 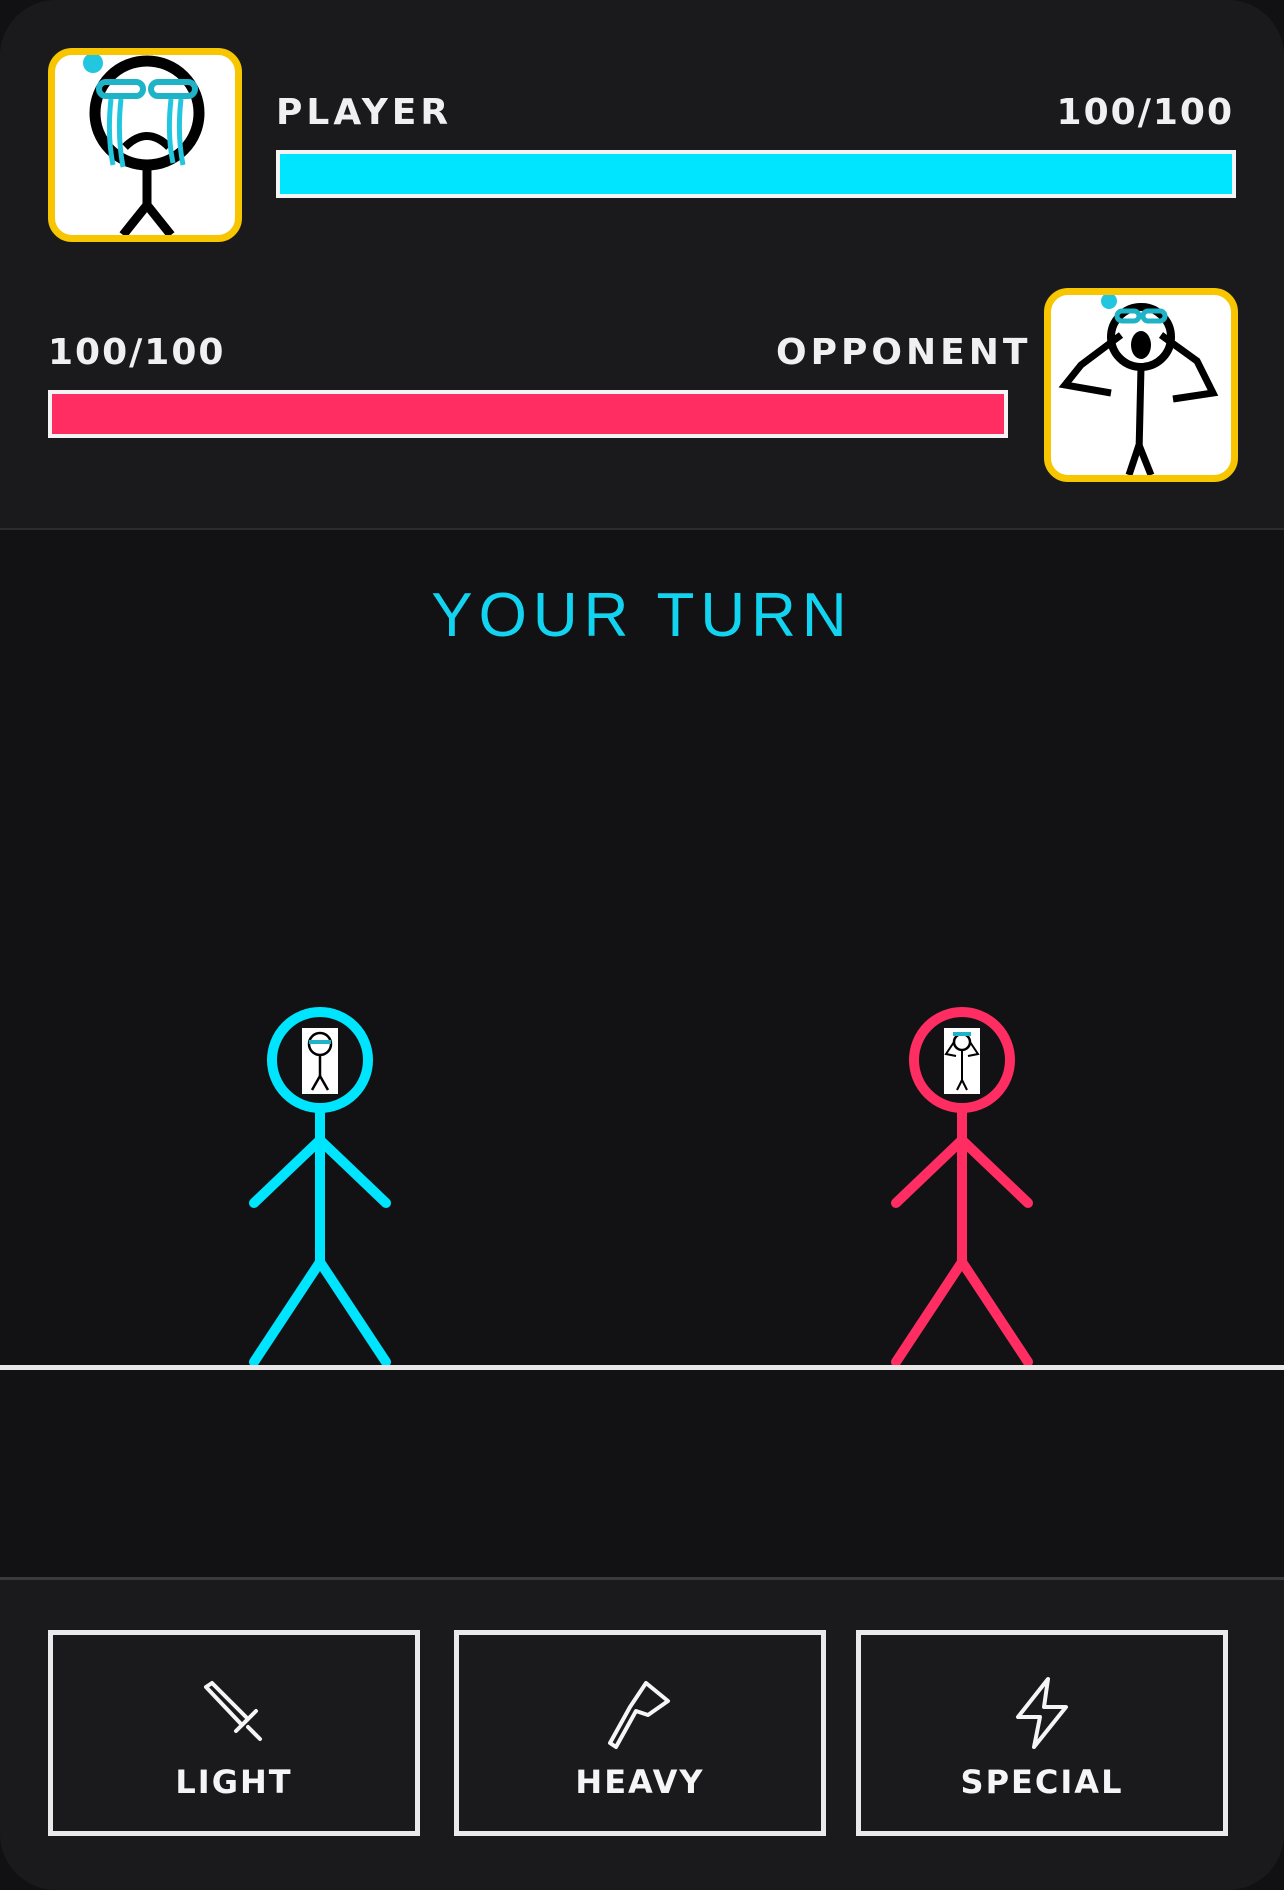 I want to click on opponent-hp-text: 100/100, so click(x=137, y=352).